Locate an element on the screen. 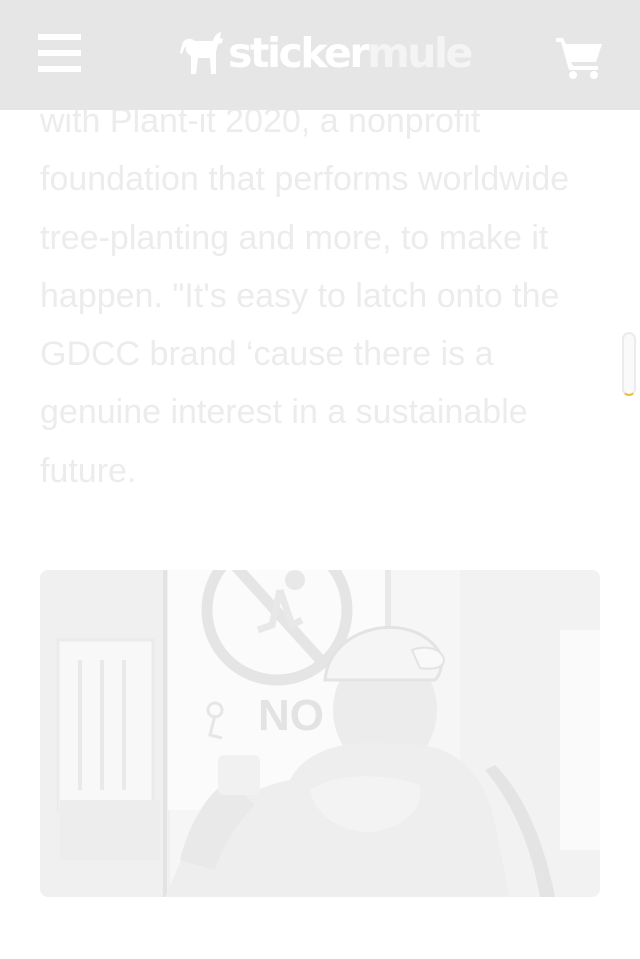 This screenshot has height=959, width=640. shopping-cart-icon is located at coordinates (580, 58).